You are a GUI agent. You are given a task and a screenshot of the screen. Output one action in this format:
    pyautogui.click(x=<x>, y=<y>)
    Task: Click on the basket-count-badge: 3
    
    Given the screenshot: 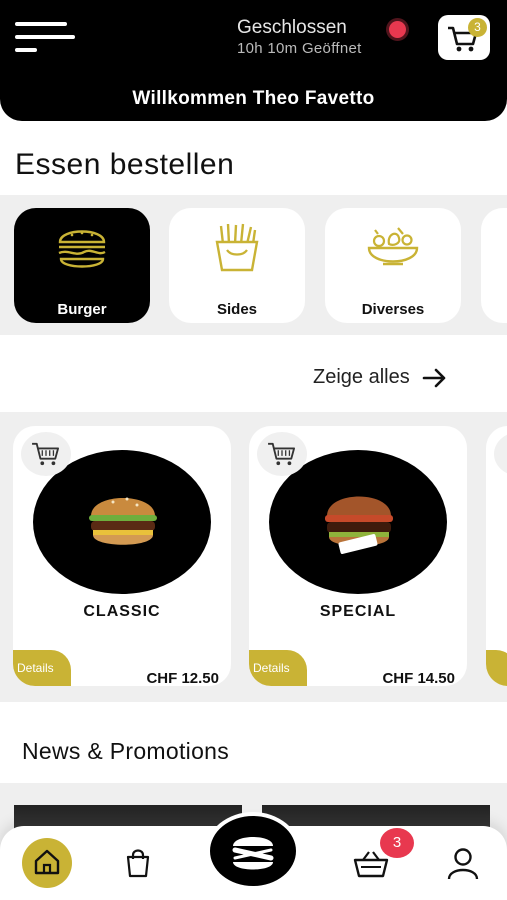 What is the action you would take?
    pyautogui.click(x=397, y=843)
    